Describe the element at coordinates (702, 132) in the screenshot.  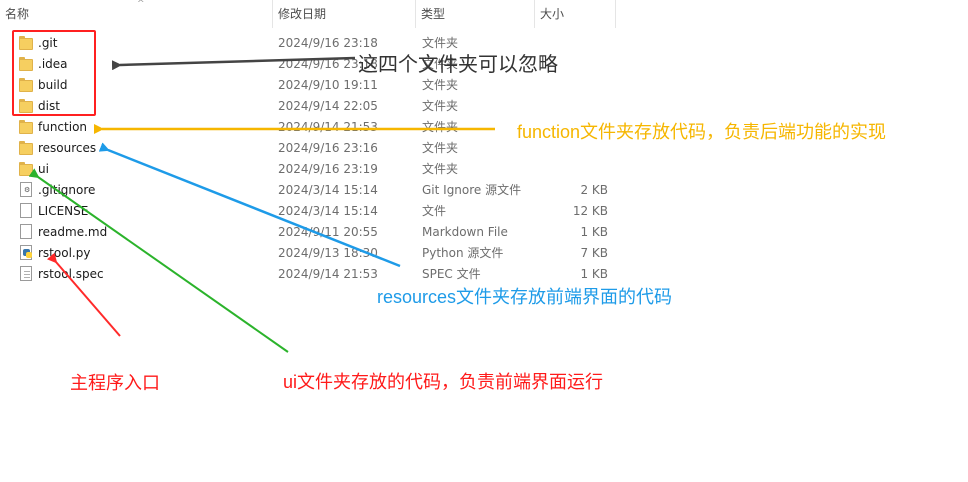
I see `annotation-function: function文件夹存放代码，负责后端功能的实现` at that location.